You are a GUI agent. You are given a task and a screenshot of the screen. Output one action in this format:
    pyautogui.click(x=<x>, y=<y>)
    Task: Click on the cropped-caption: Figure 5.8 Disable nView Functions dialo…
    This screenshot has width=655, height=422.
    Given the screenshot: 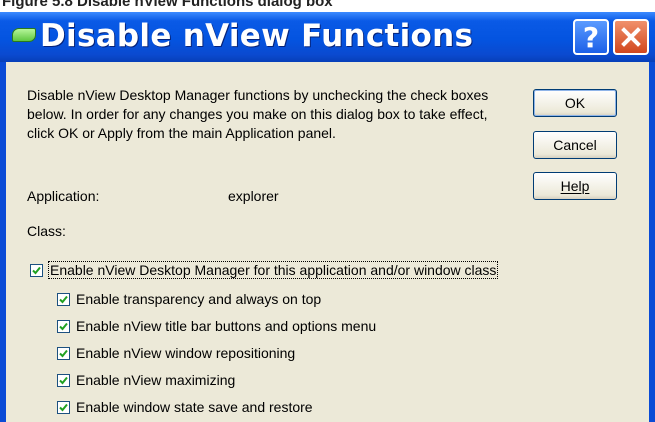 What is the action you would take?
    pyautogui.click(x=327, y=6)
    